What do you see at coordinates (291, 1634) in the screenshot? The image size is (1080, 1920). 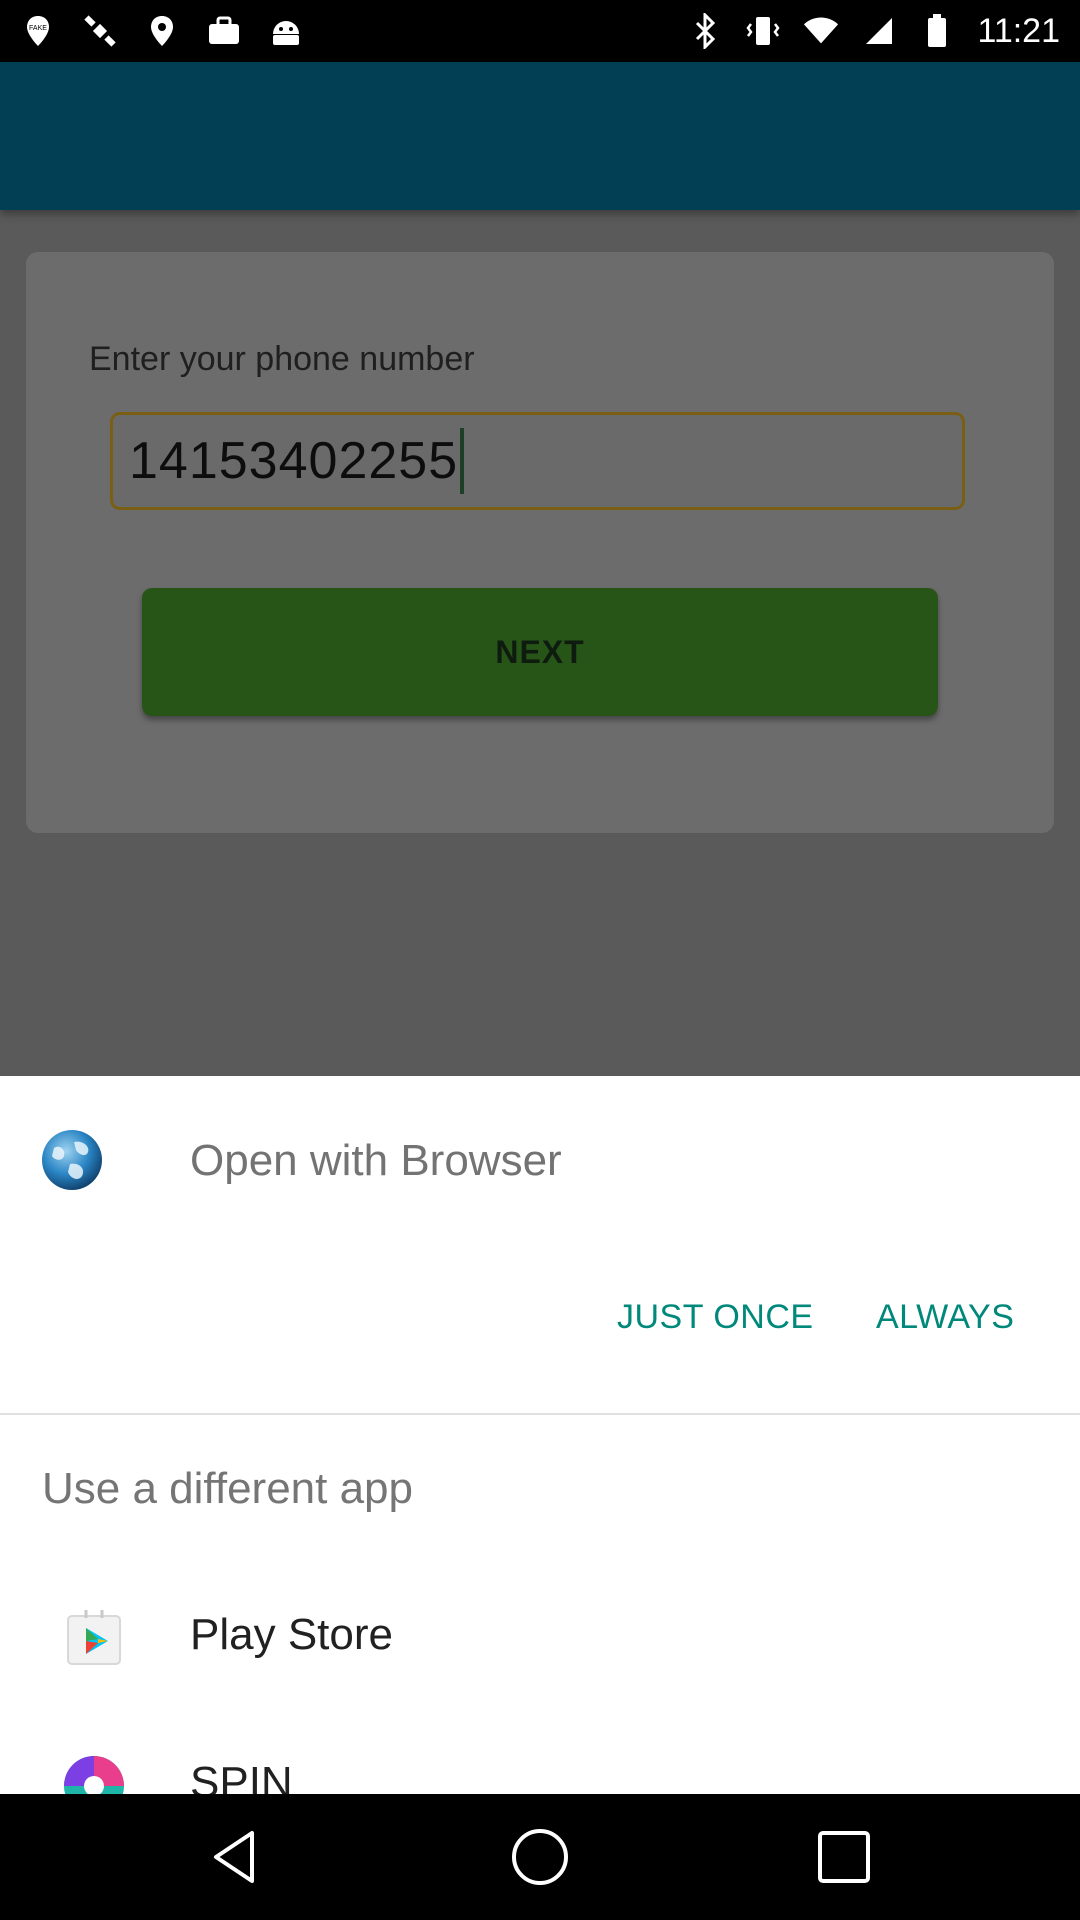 I see `app-label-play-store: Play Store` at bounding box center [291, 1634].